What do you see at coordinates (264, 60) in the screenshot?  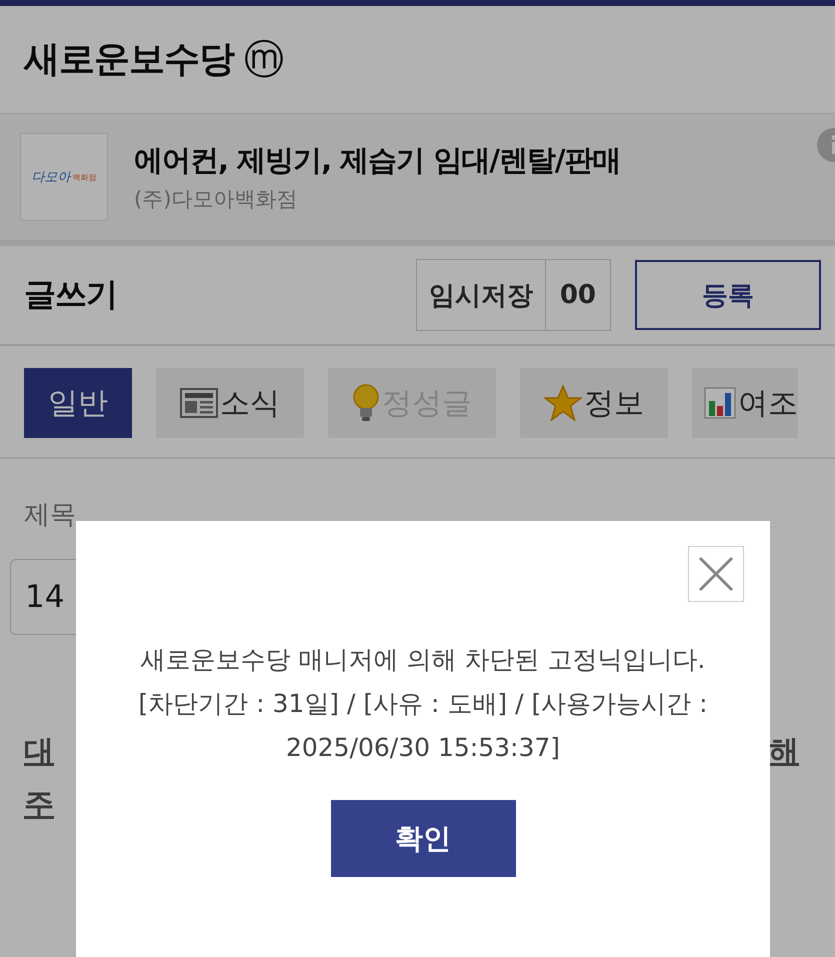 I see `manager-mark: ⓜ` at bounding box center [264, 60].